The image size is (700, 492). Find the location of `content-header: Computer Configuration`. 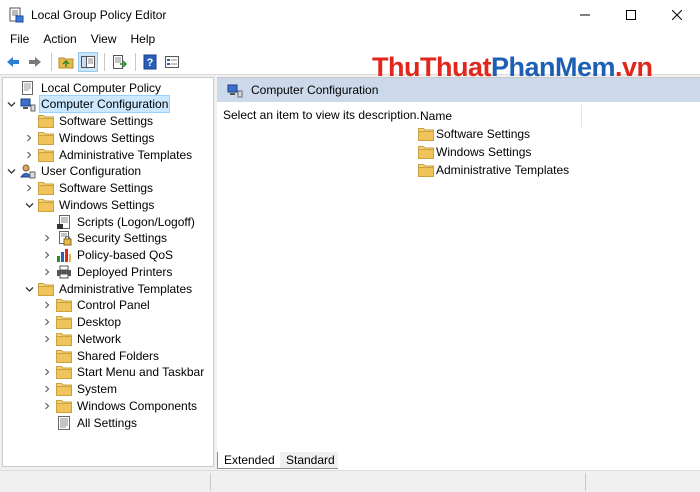

content-header: Computer Configuration is located at coordinates (458, 90).